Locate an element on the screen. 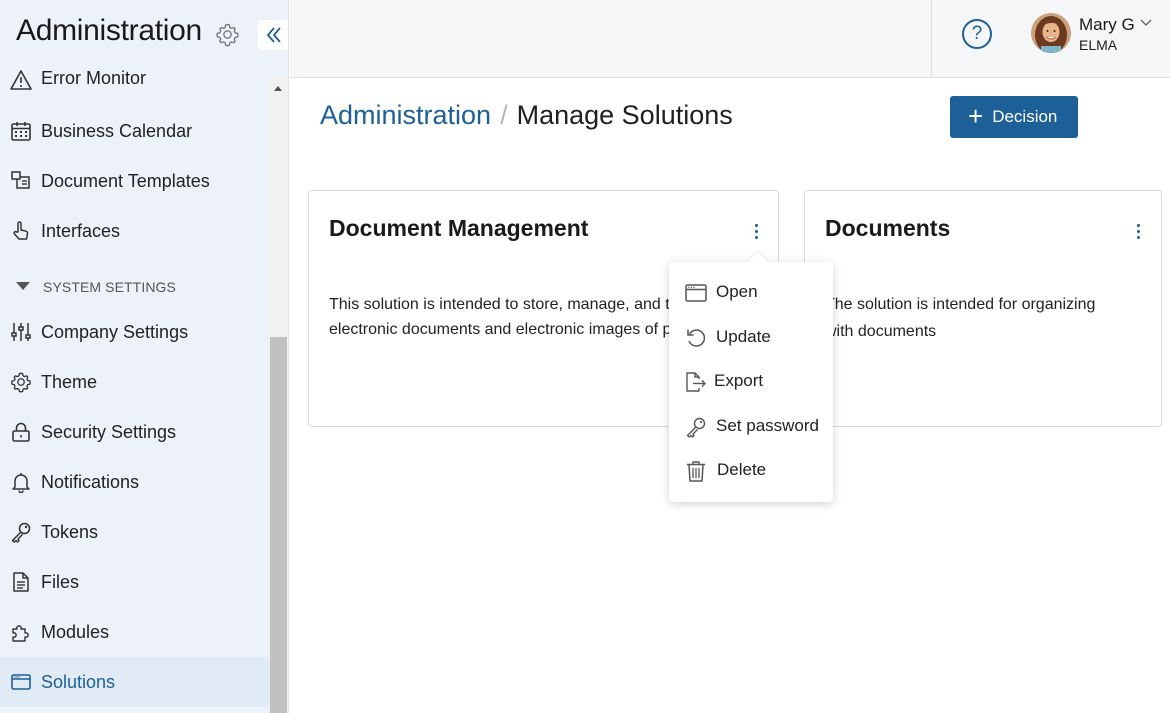 Image resolution: width=1170 pixels, height=713 pixels. sidebar-item-label: Interfaces is located at coordinates (81, 230).